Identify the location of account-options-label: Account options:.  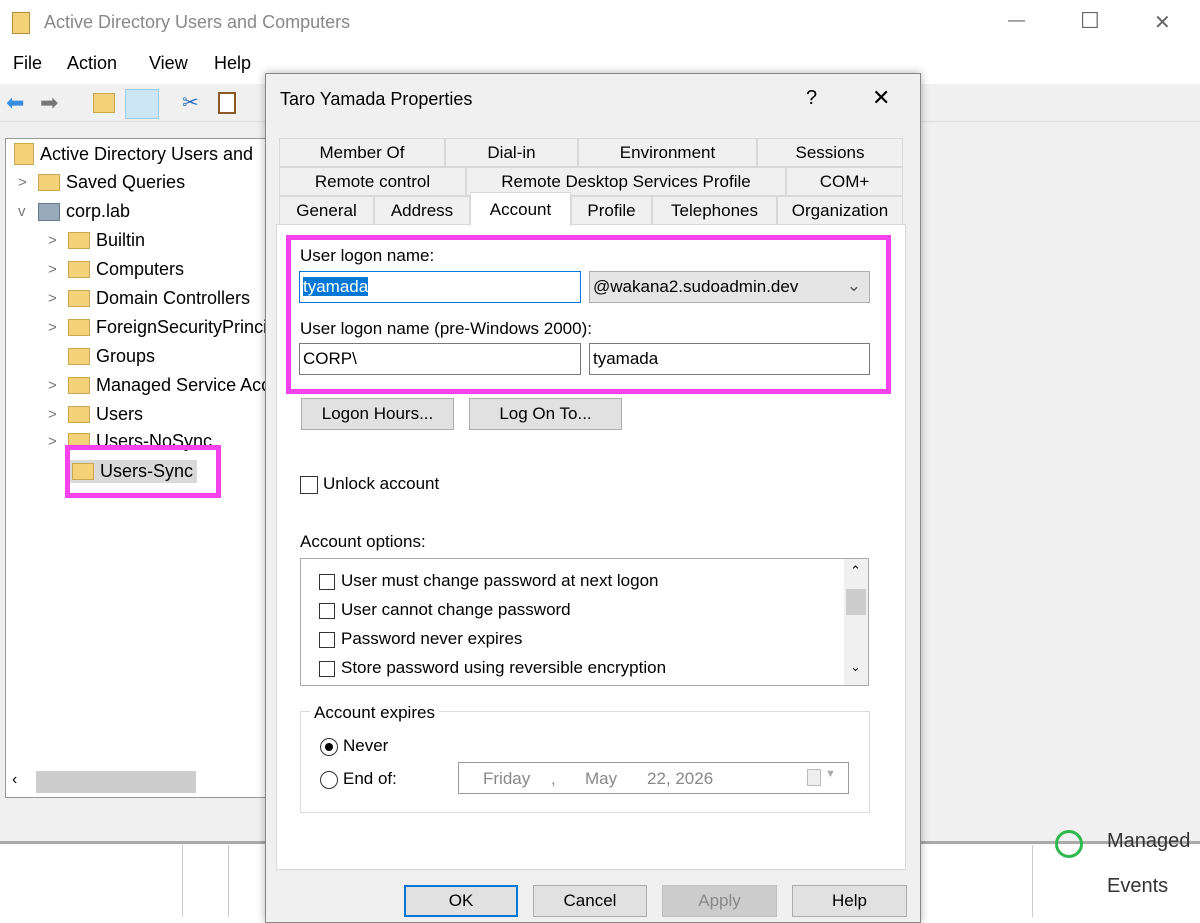
(363, 541).